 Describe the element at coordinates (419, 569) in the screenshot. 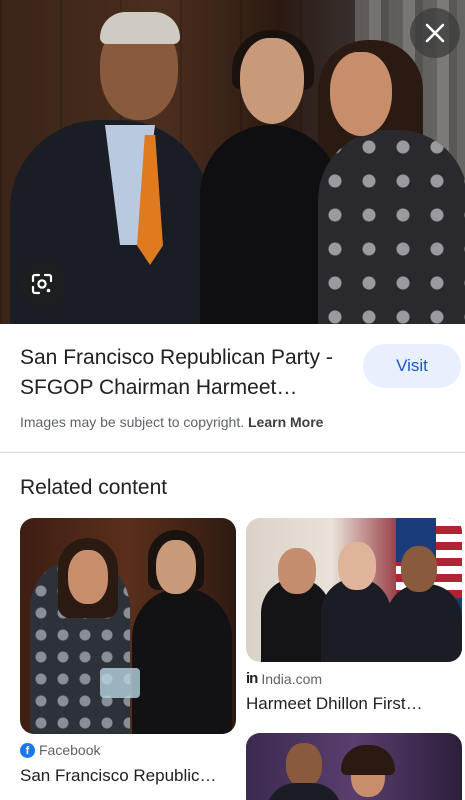

I see `man-right-face` at that location.